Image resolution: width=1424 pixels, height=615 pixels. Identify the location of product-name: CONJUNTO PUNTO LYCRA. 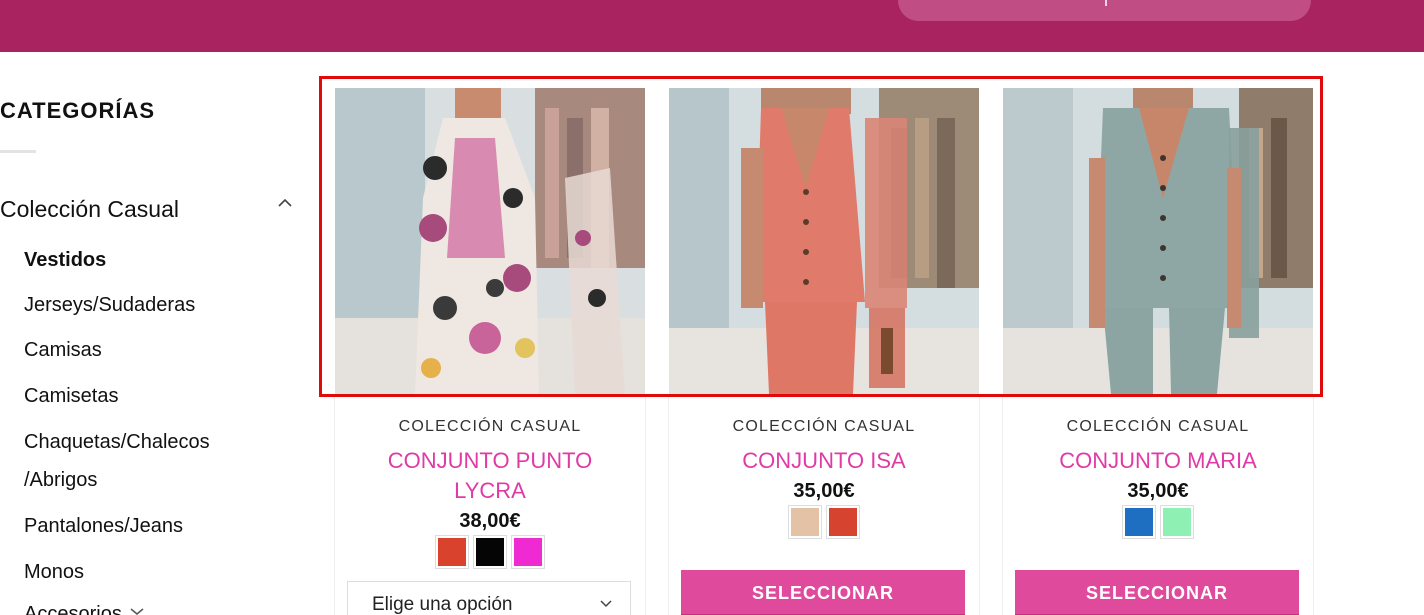
(490, 476).